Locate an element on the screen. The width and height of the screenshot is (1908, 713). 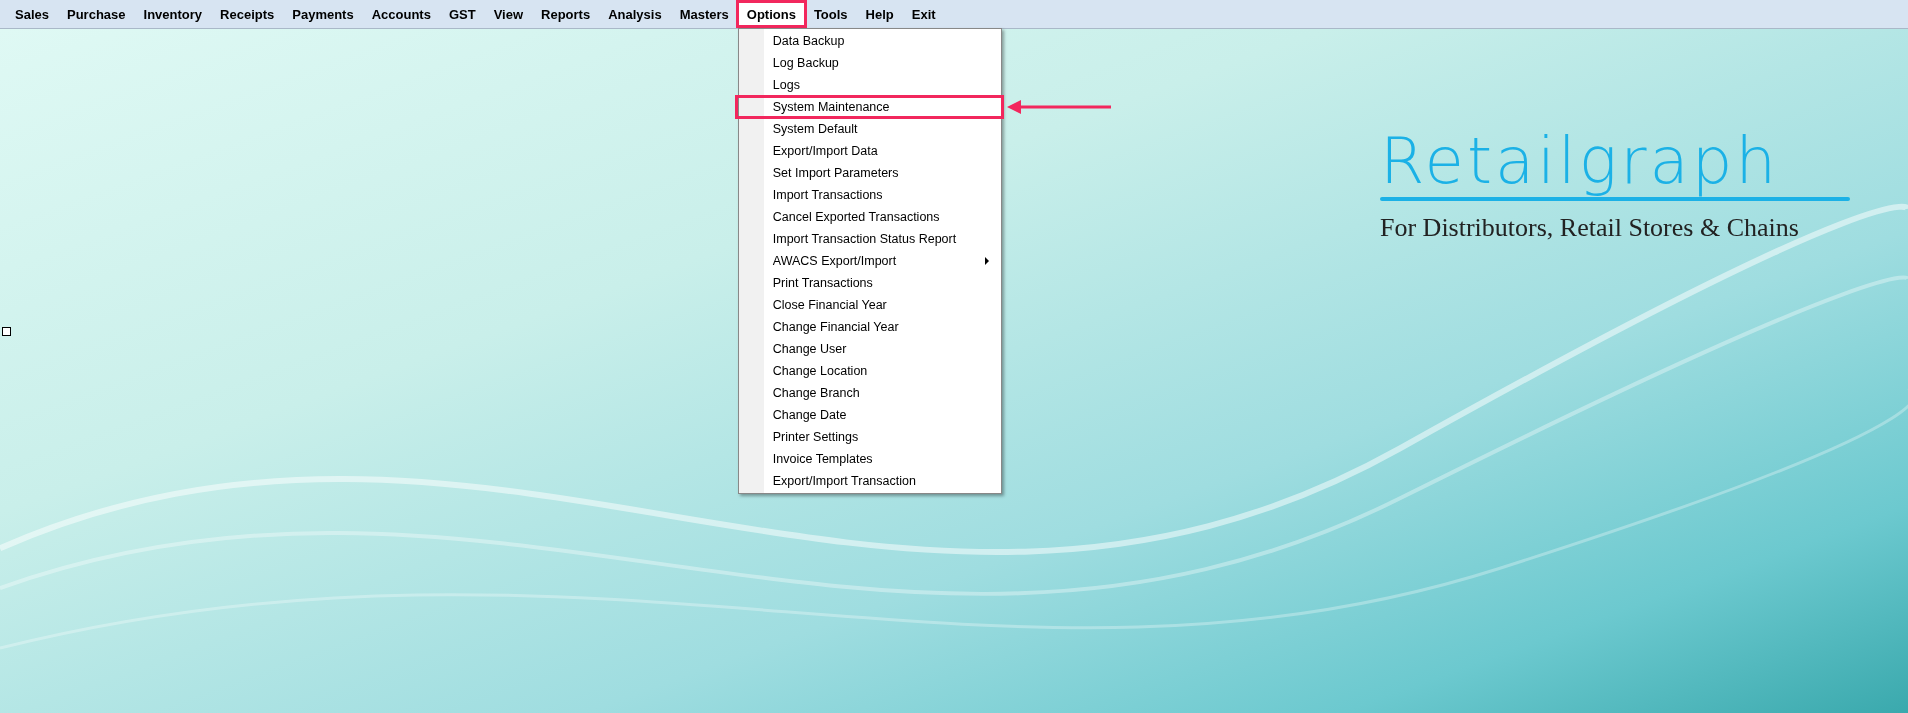
menu-item: Options is located at coordinates (771, 14).